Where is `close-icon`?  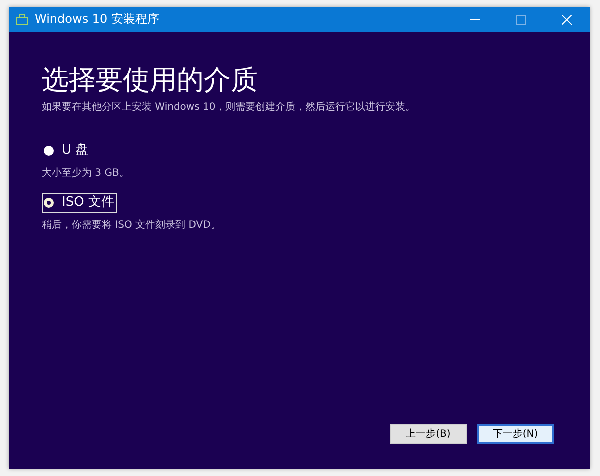 close-icon is located at coordinates (567, 19).